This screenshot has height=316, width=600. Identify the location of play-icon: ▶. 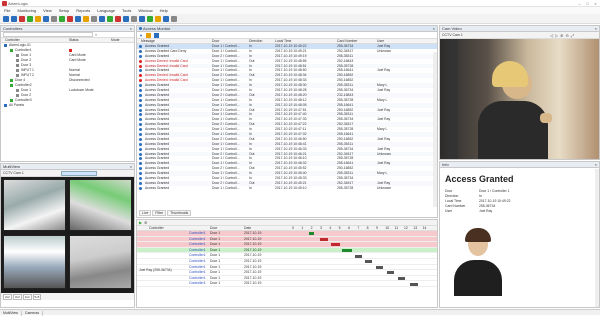
(140, 222).